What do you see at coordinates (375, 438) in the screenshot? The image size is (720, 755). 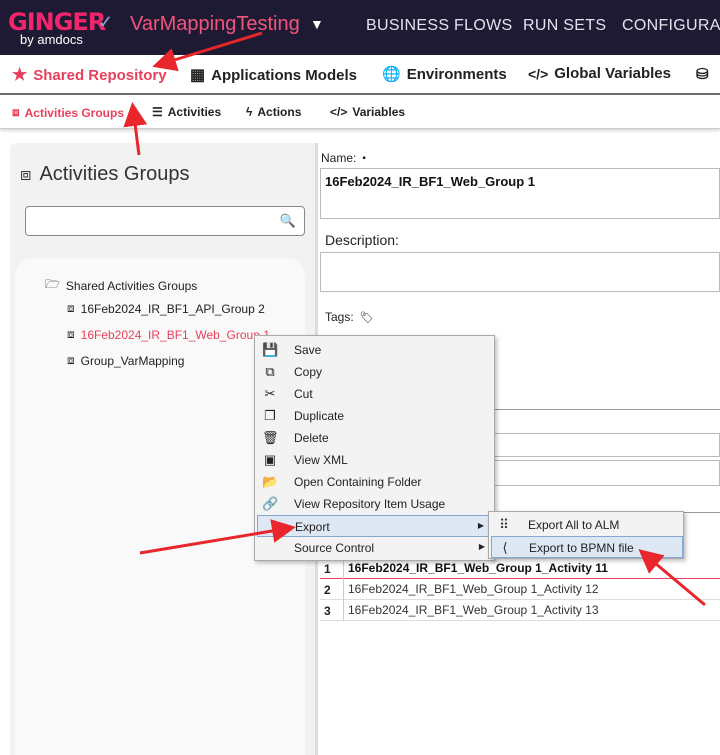 I see `menu-item-delete: 🗑 Delete` at bounding box center [375, 438].